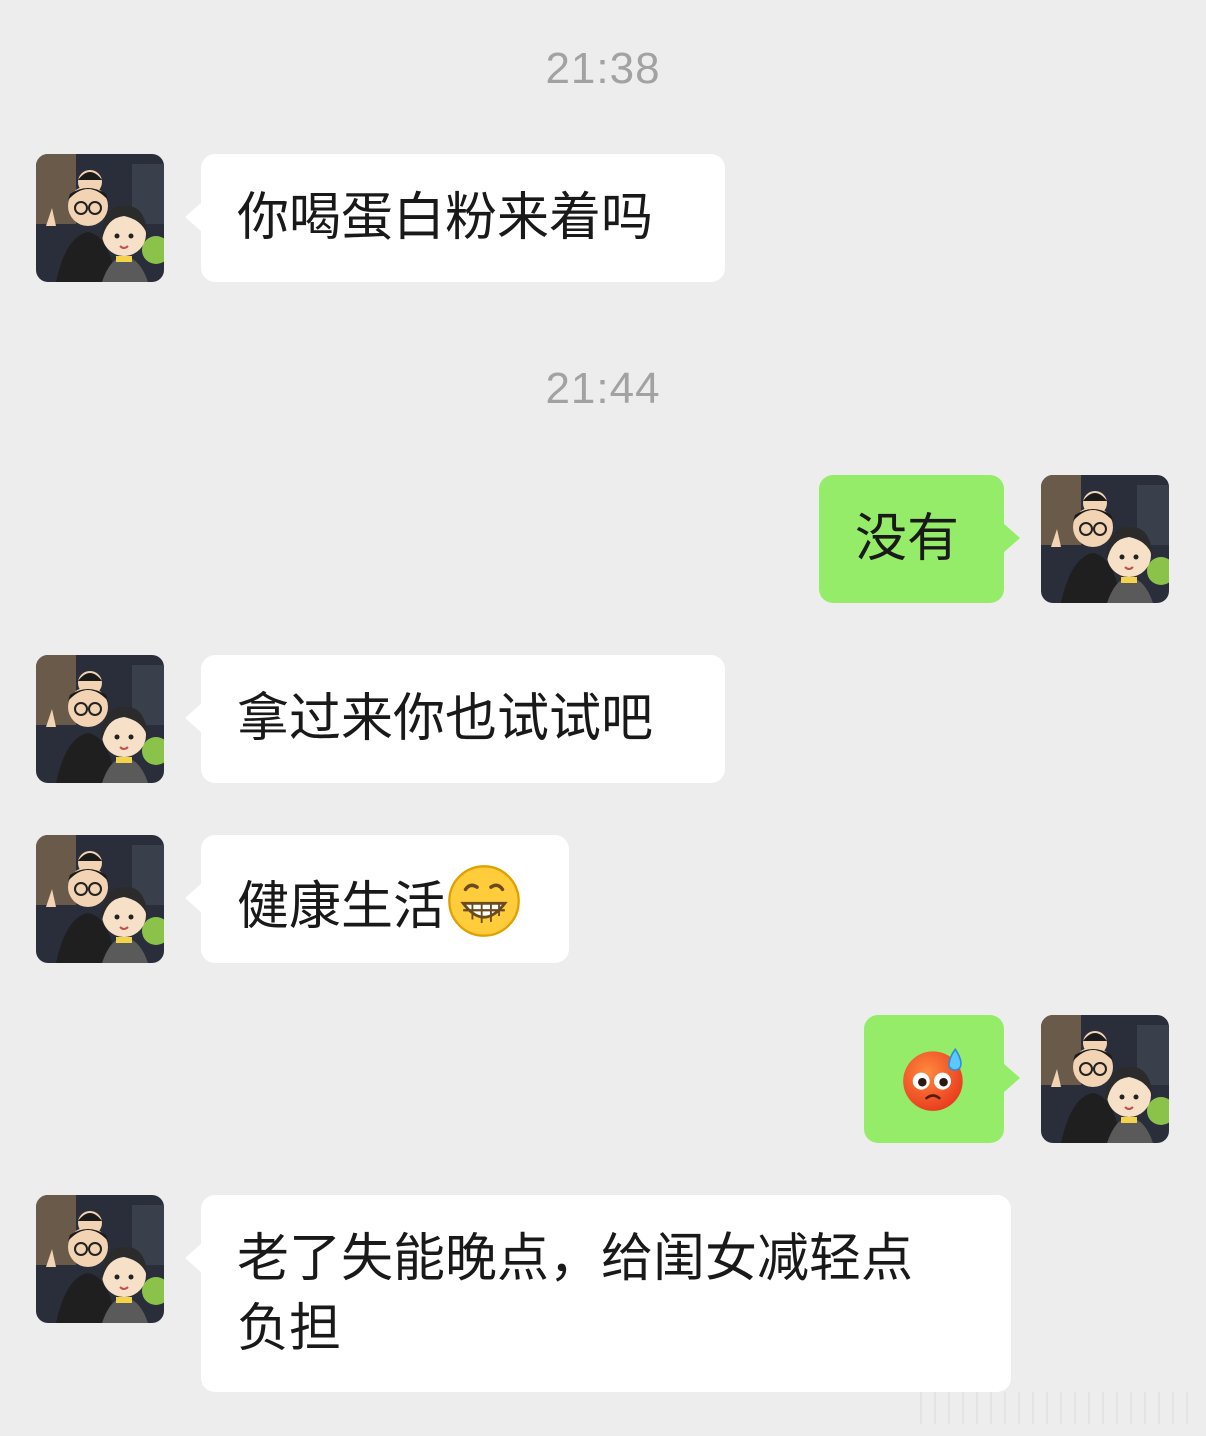 The height and width of the screenshot is (1436, 1206). I want to click on grinning-face-emoji-icon, so click(484, 901).